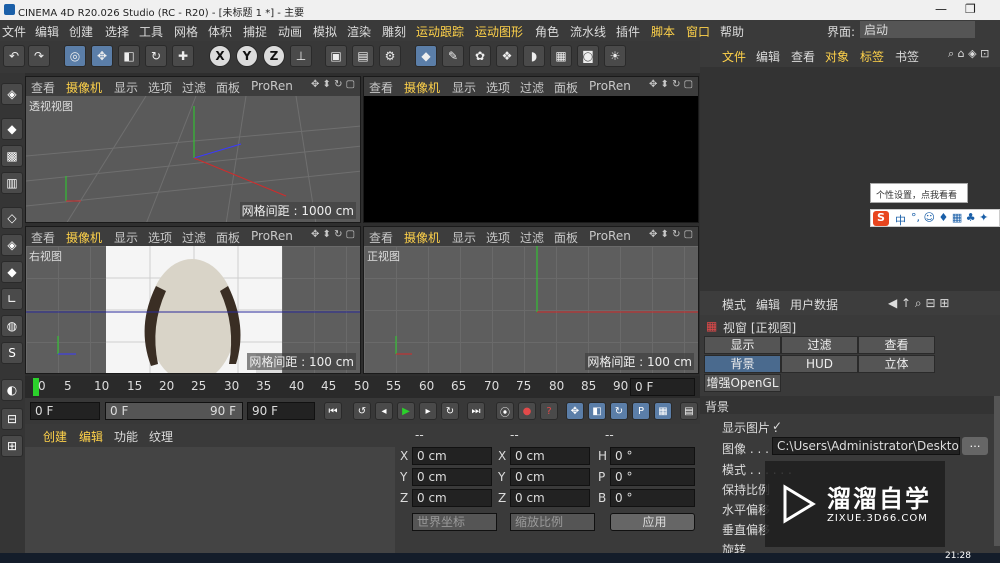 This screenshot has height=563, width=1000. I want to click on prev-frame-icon: ◂, so click(384, 411).